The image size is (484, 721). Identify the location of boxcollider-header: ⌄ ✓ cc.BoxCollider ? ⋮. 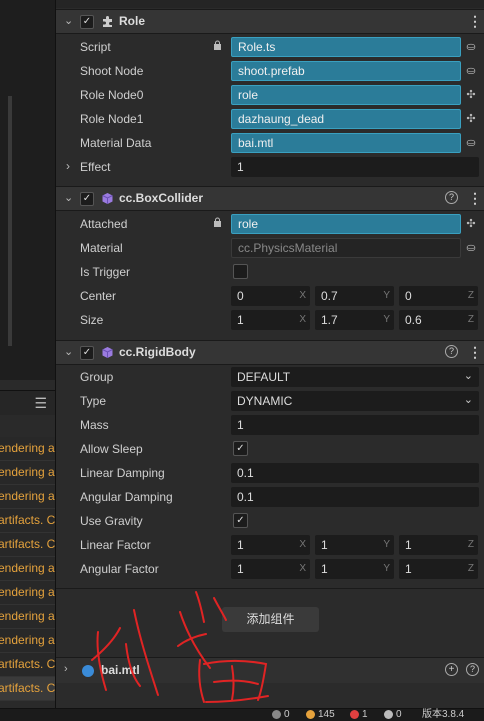
(270, 198).